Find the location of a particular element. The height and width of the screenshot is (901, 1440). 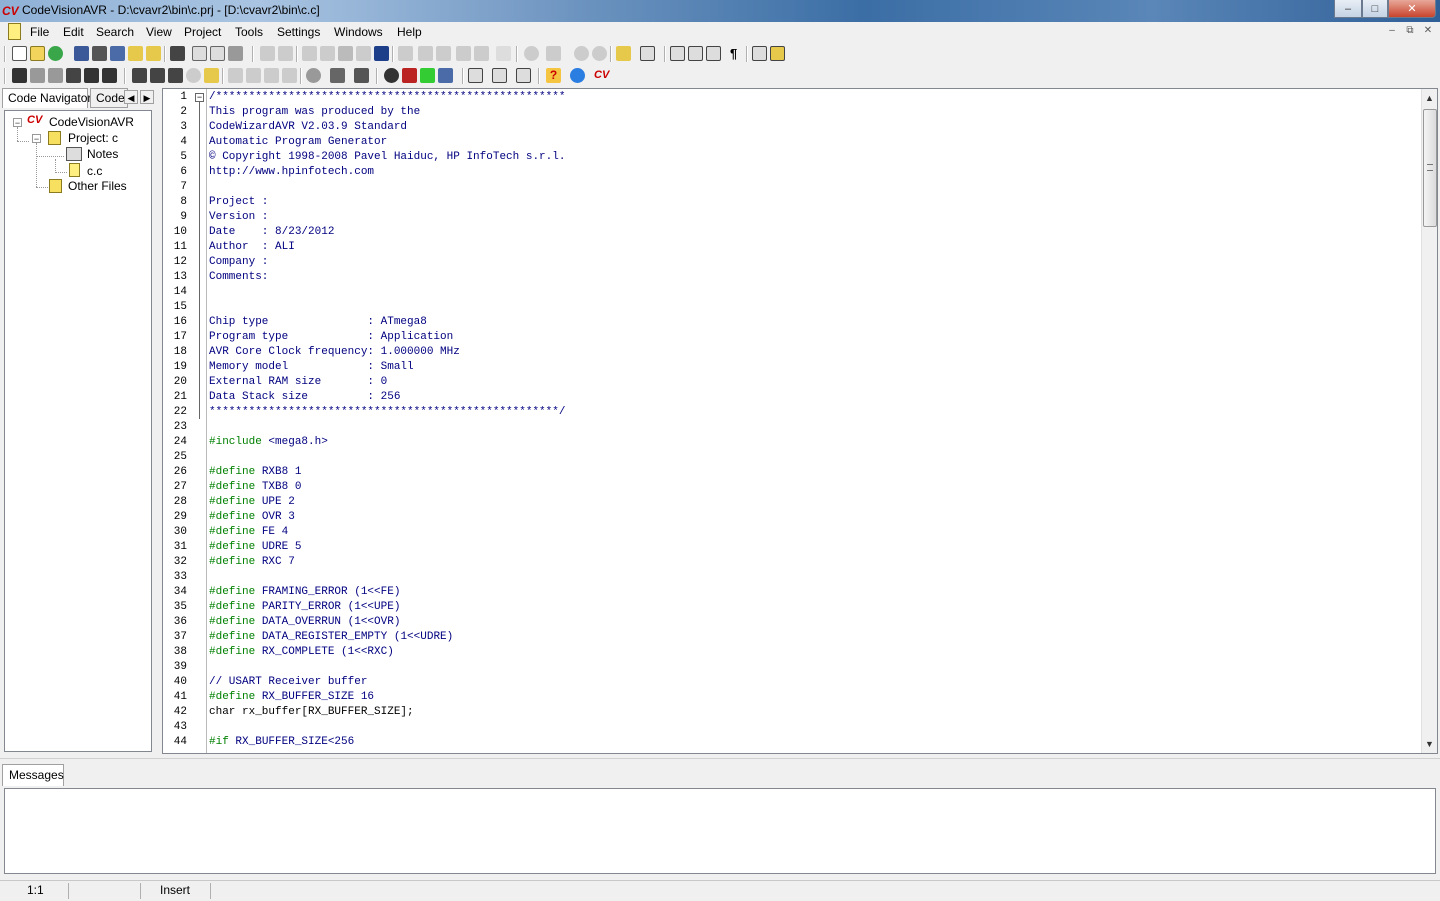

toggle-bookmark-icon is located at coordinates (531, 53).